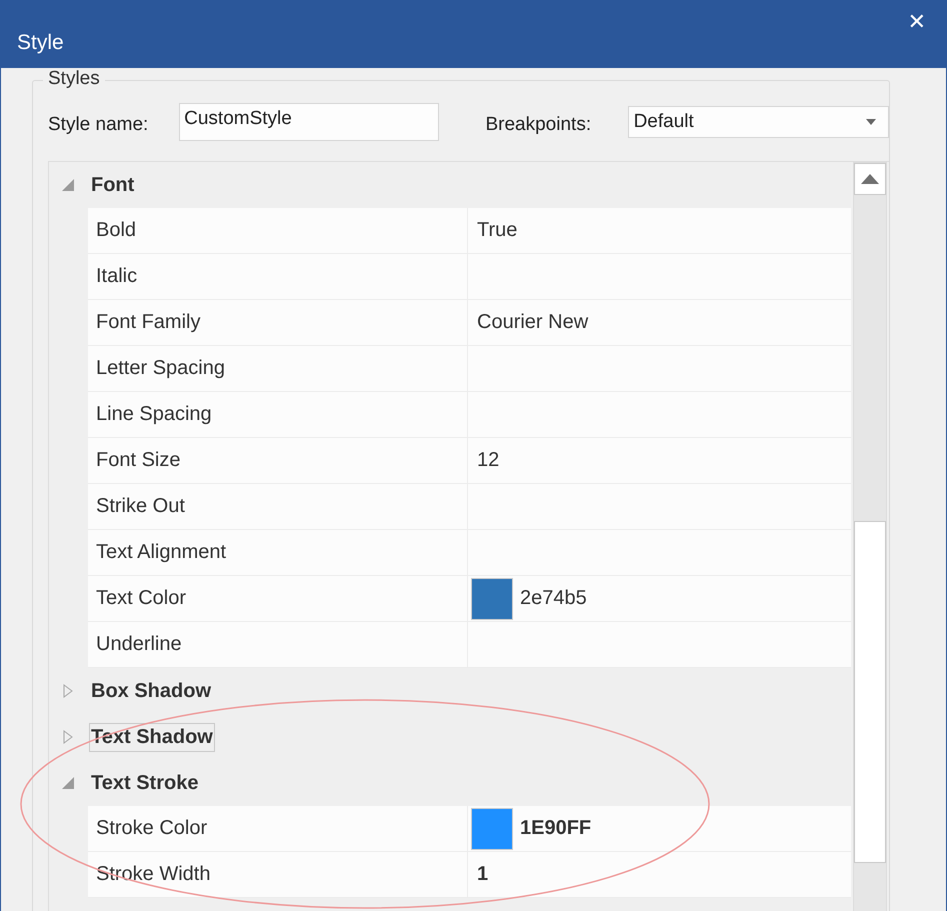  What do you see at coordinates (151, 691) in the screenshot?
I see `category-header: Box Shadow` at bounding box center [151, 691].